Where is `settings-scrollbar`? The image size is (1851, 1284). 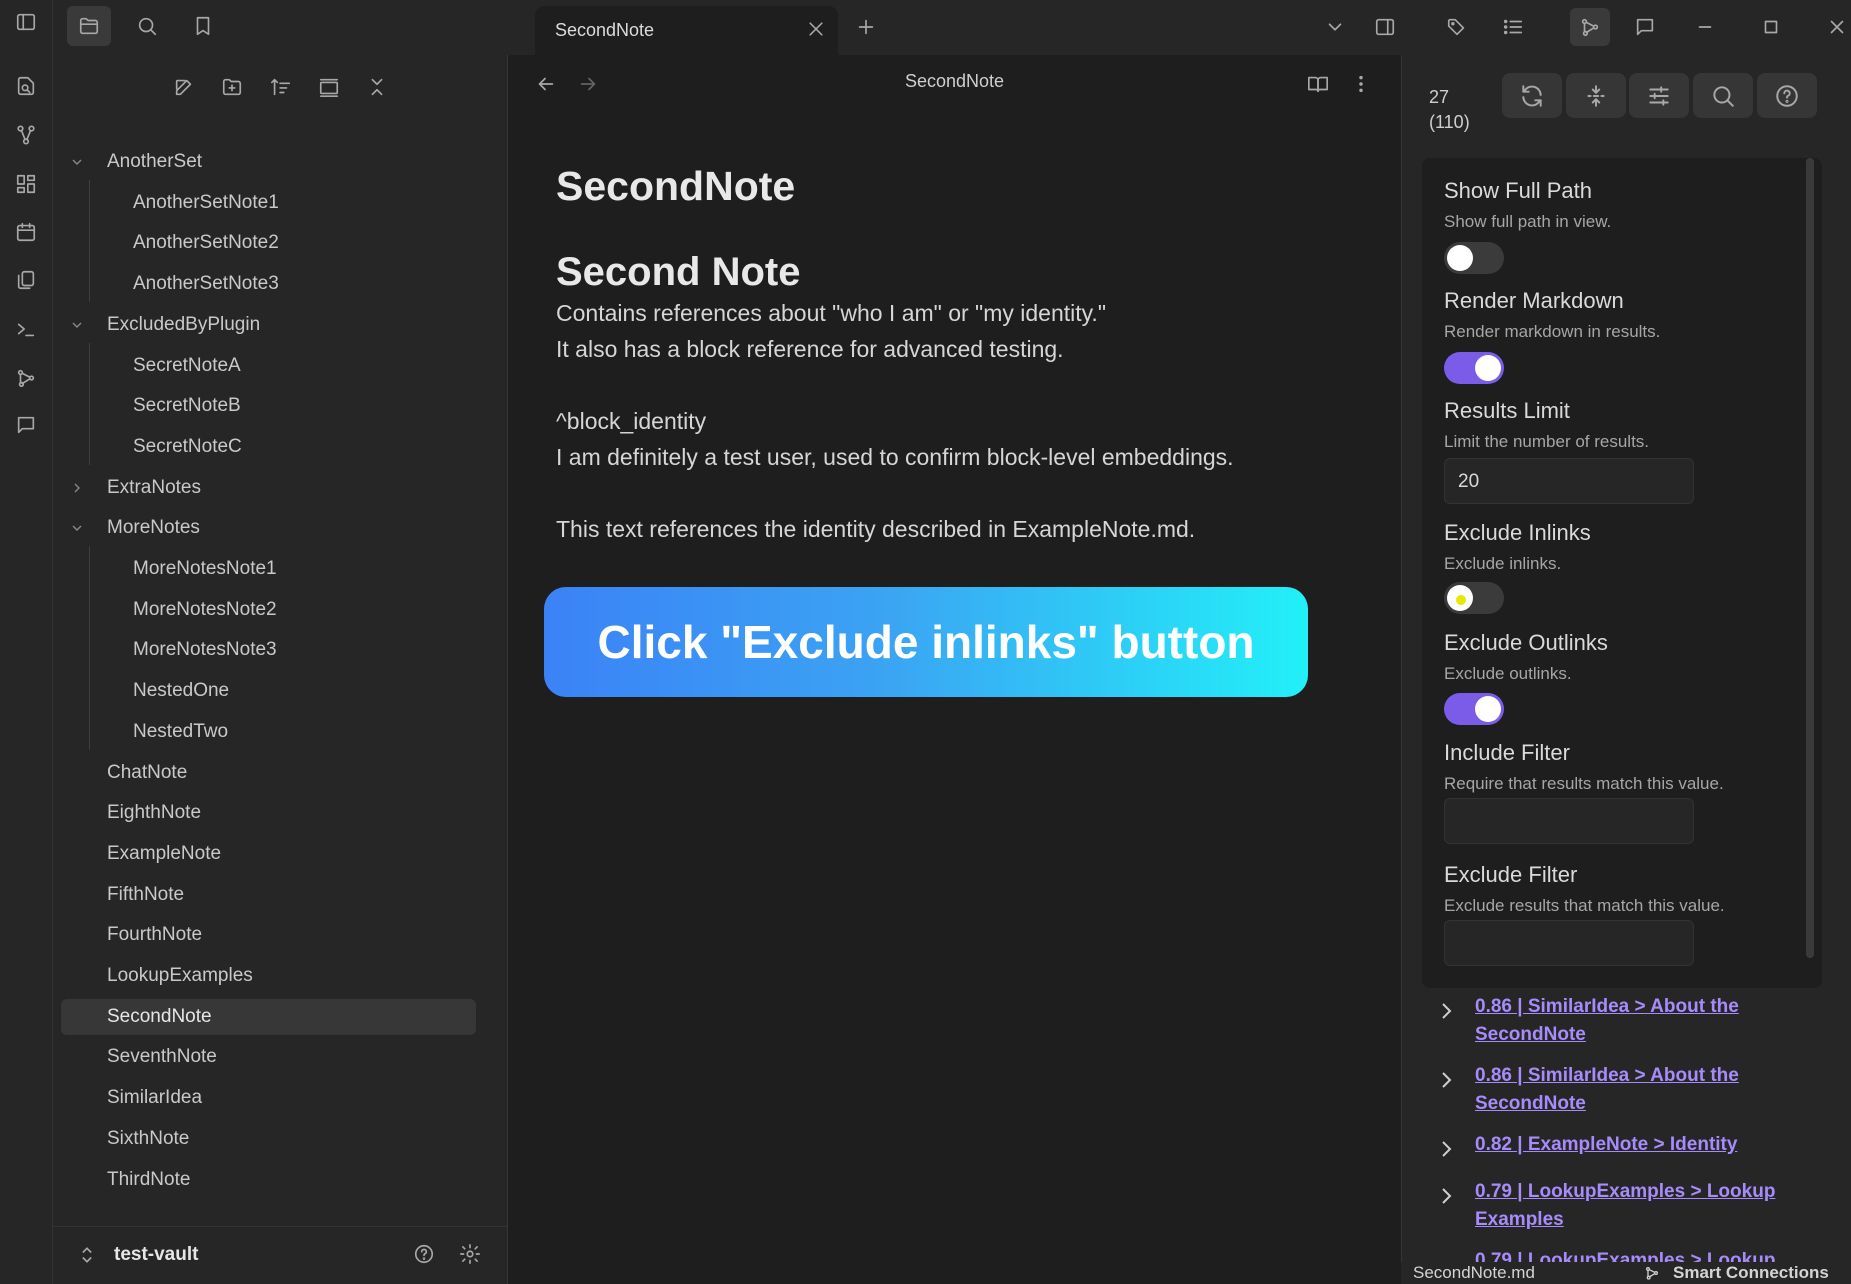 settings-scrollbar is located at coordinates (1810, 558).